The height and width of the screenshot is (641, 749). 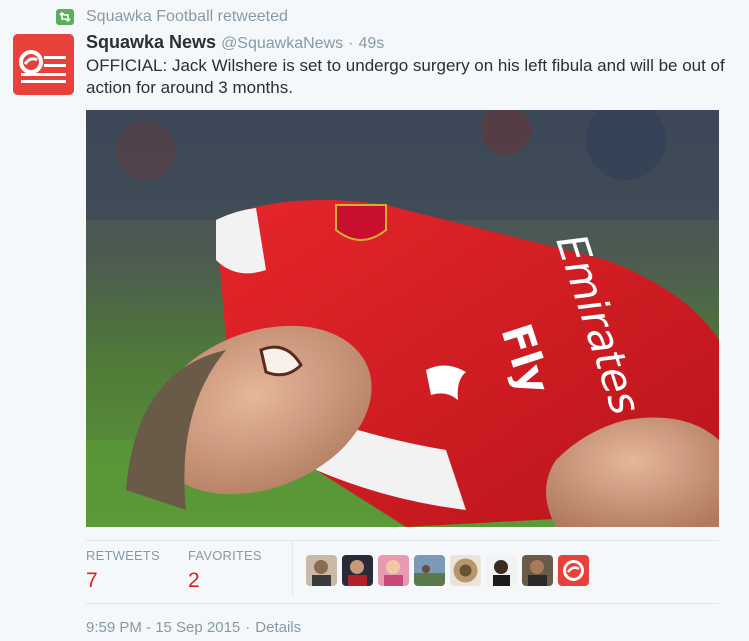 I want to click on author-username-link: @SquawkaNews, so click(x=282, y=44).